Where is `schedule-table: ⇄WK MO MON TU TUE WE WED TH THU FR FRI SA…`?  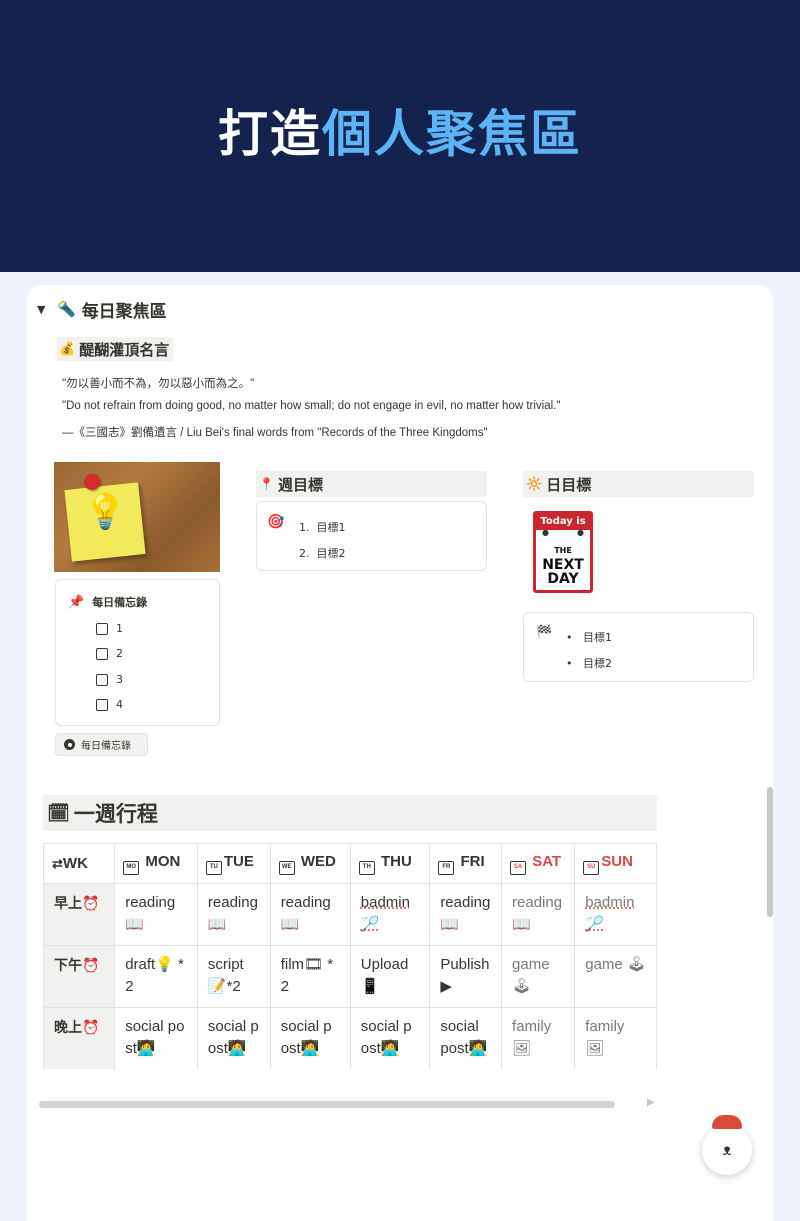
schedule-table: ⇄WK MO MON TU TUE WE WED TH THU FR FRI SA… is located at coordinates (350, 956).